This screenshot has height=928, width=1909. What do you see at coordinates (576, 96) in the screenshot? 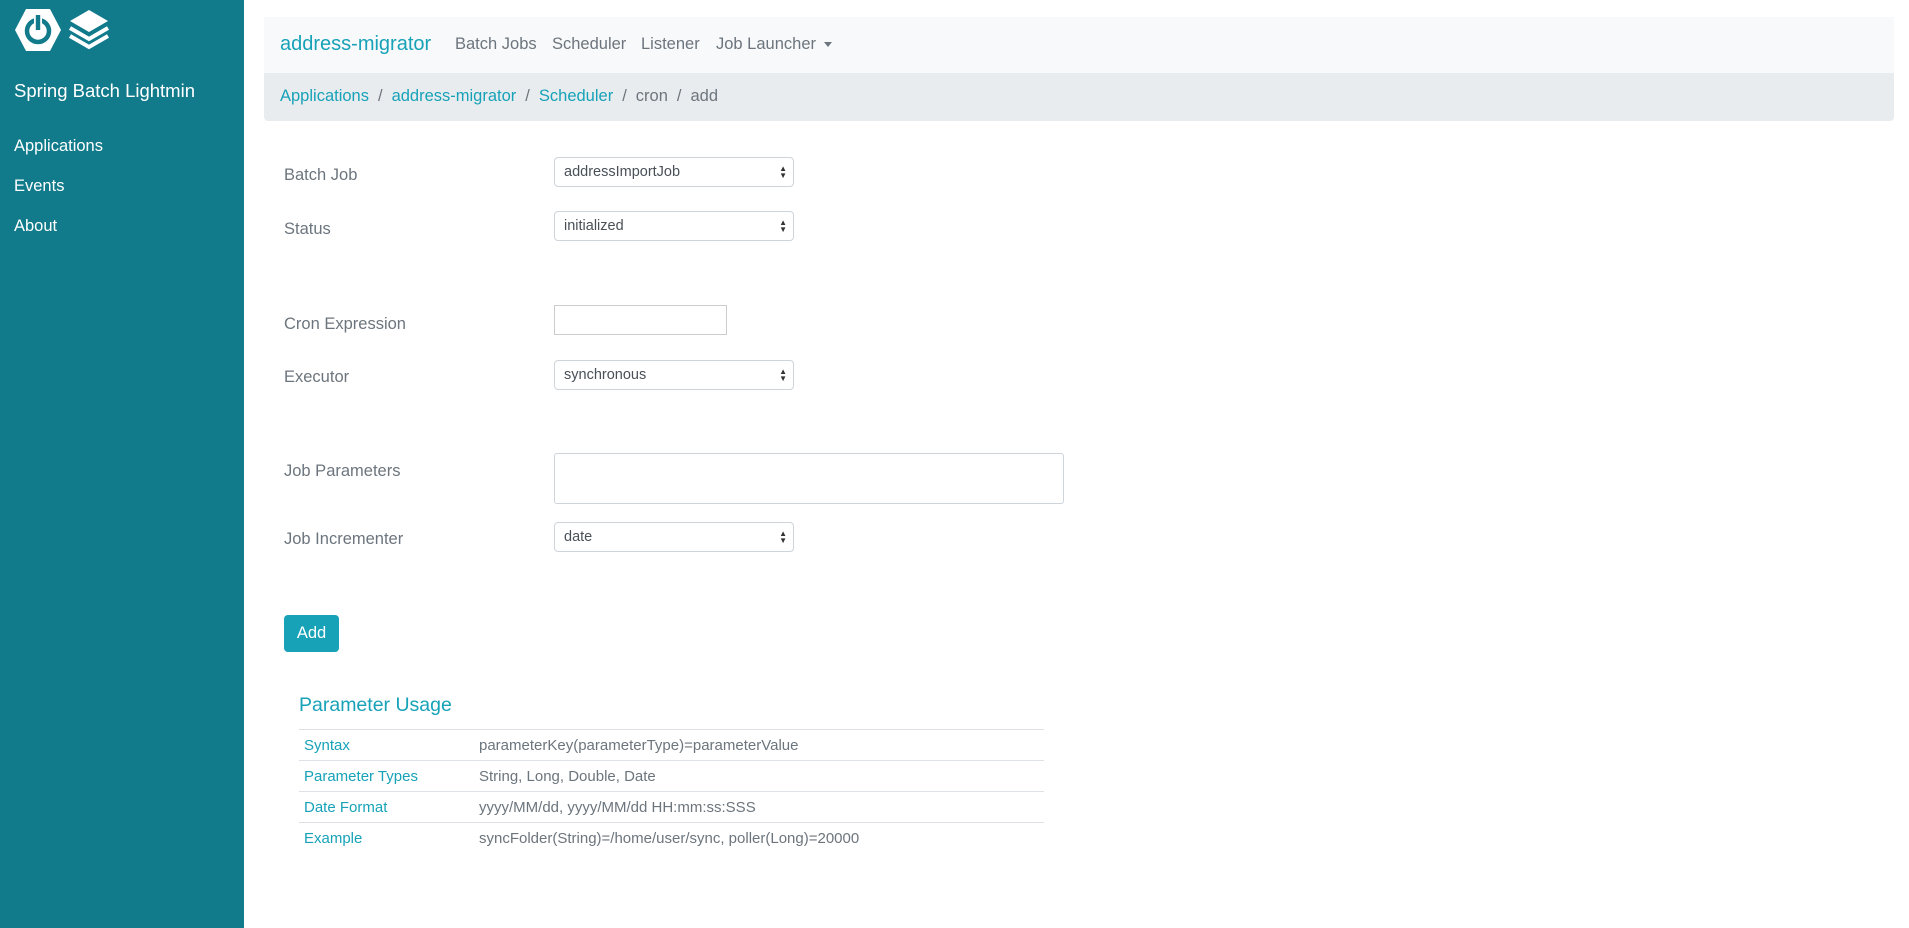
I see `breadcrumb-scheduler: Scheduler` at bounding box center [576, 96].